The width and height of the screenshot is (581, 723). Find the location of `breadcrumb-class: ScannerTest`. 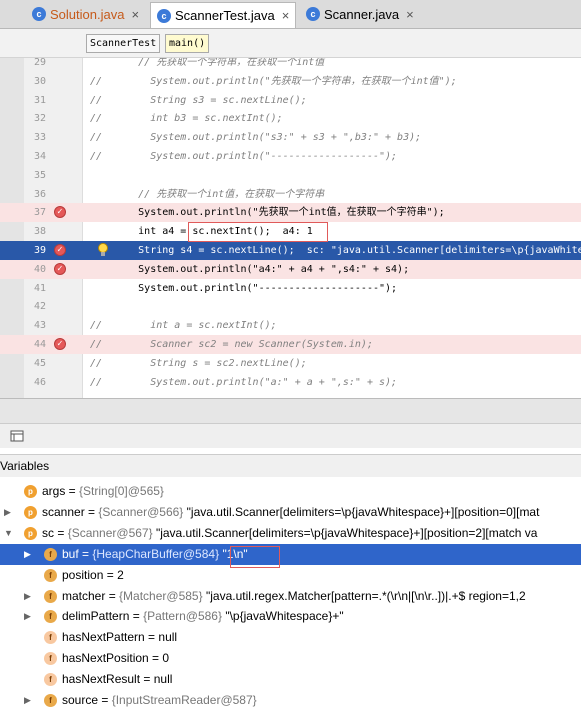

breadcrumb-class: ScannerTest is located at coordinates (123, 43).